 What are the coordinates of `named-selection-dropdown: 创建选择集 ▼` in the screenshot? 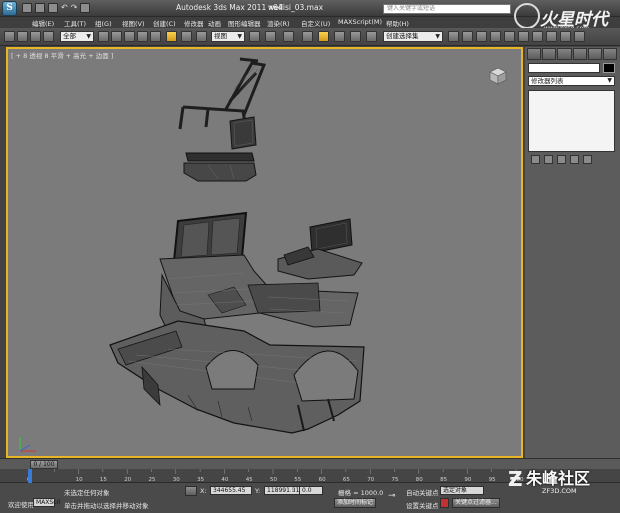 It's located at (413, 36).